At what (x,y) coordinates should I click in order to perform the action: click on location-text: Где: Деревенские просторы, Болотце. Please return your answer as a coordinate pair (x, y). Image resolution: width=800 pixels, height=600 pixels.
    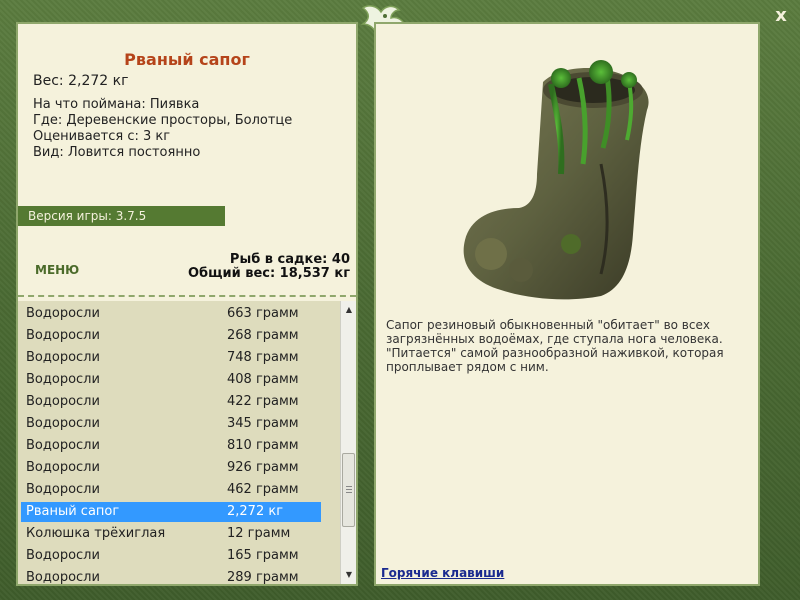
    Looking at the image, I should click on (194, 121).